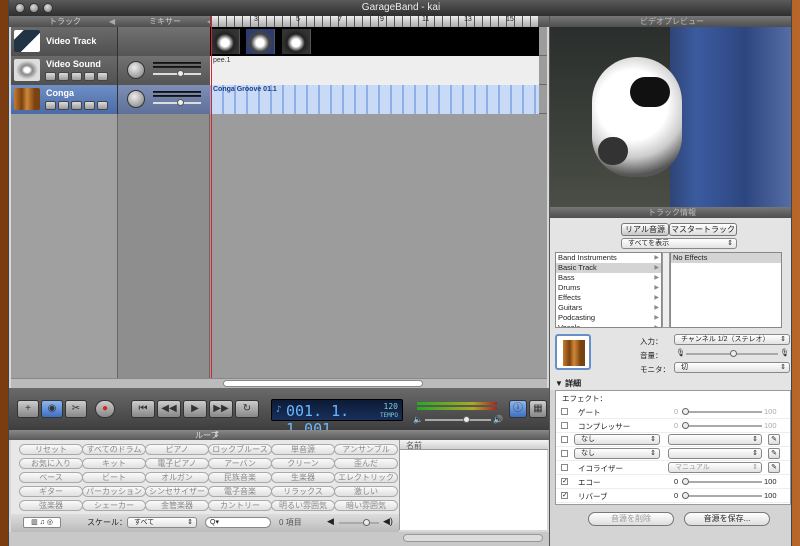 The width and height of the screenshot is (800, 546). What do you see at coordinates (143, 409) in the screenshot?
I see `go-to-beginning-button: ⏮` at bounding box center [143, 409].